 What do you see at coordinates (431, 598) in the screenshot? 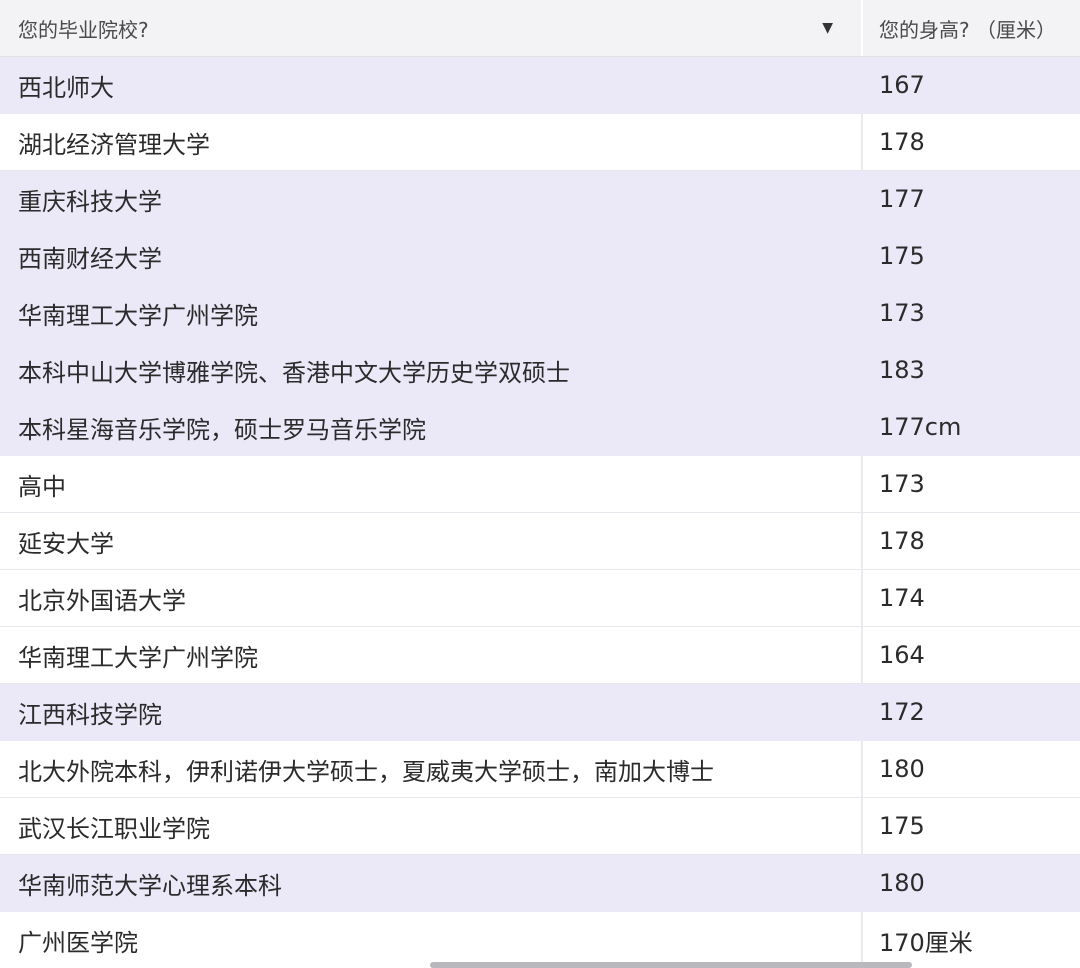
I see `cell-school: 北京外国语大学` at bounding box center [431, 598].